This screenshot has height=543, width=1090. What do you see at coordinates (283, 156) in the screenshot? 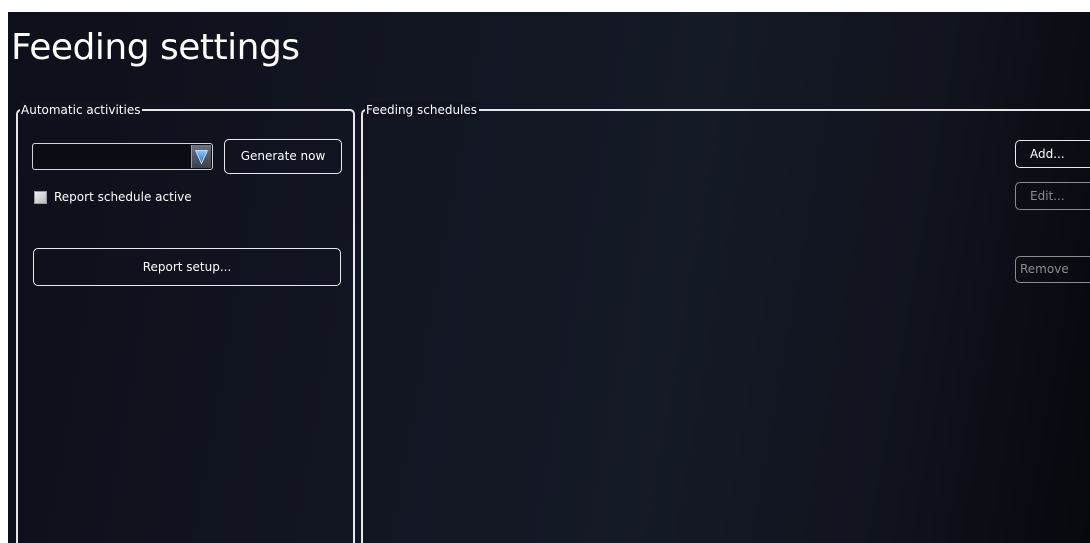
I see `generate-now-button: Generate now` at bounding box center [283, 156].